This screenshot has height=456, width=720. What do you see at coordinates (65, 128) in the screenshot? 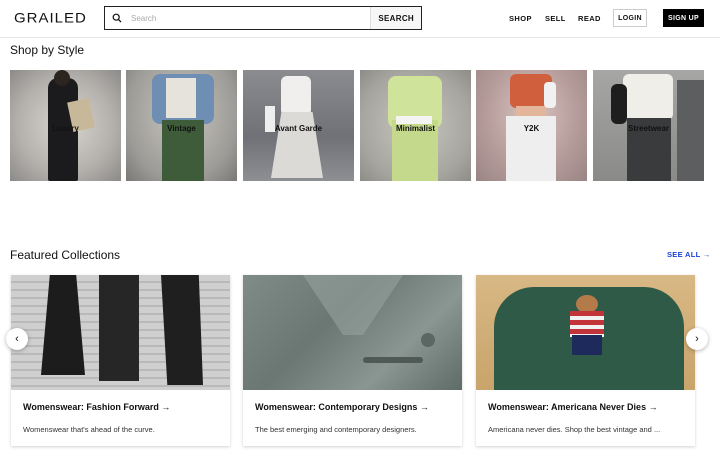
I see `style-label-luxury: Luxury` at bounding box center [65, 128].